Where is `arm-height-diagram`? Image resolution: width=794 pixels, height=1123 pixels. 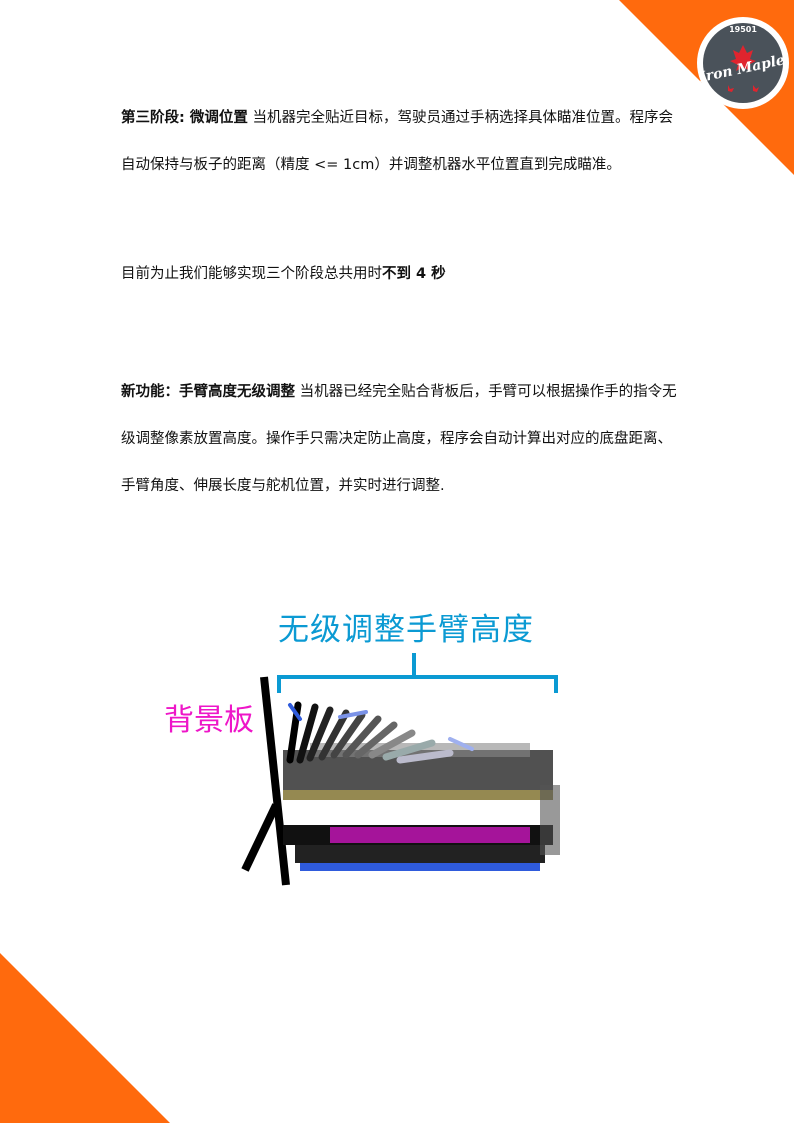
arm-height-diagram is located at coordinates (400, 769).